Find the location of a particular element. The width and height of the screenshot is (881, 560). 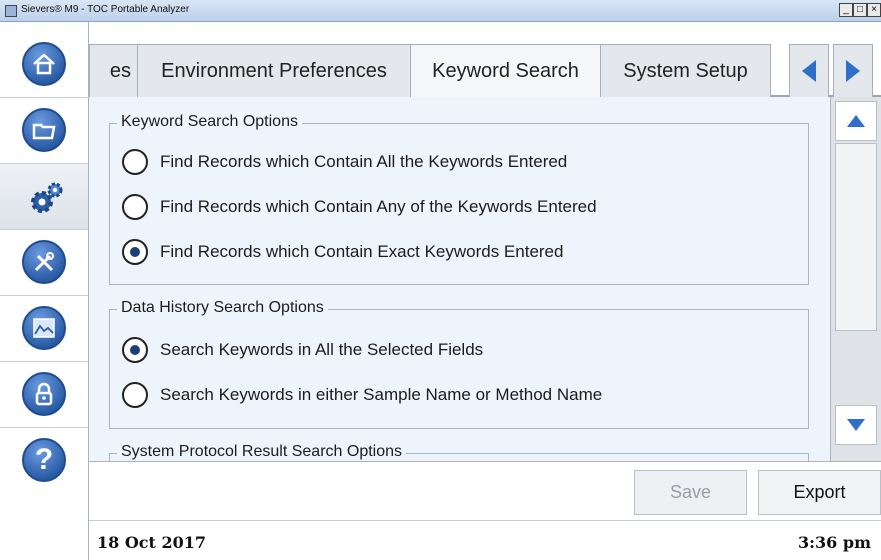

arrow-right-icon is located at coordinates (853, 71).